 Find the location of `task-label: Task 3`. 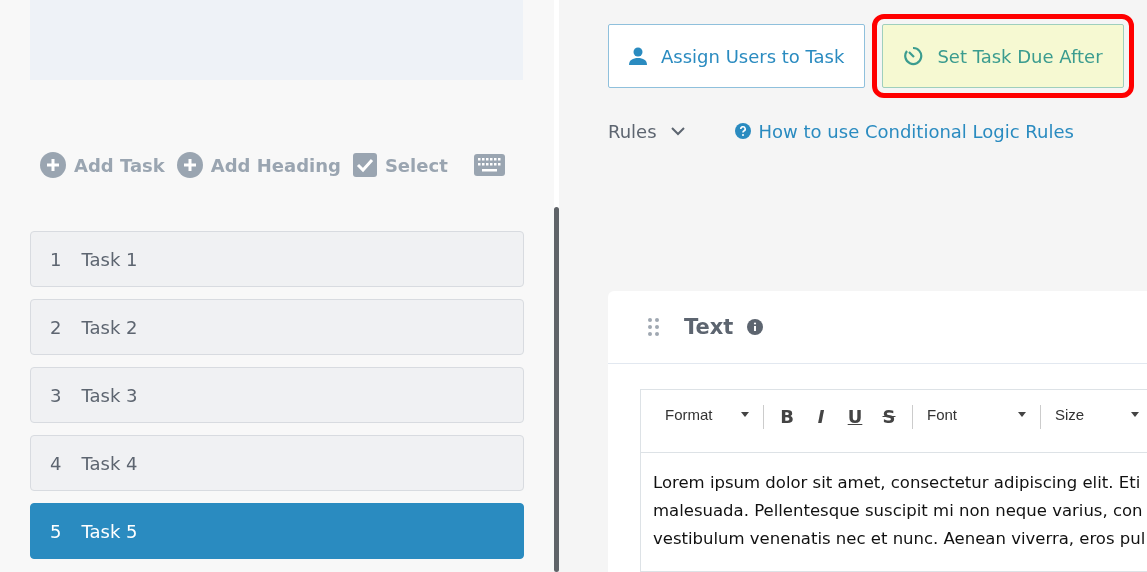

task-label: Task 3 is located at coordinates (109, 395).